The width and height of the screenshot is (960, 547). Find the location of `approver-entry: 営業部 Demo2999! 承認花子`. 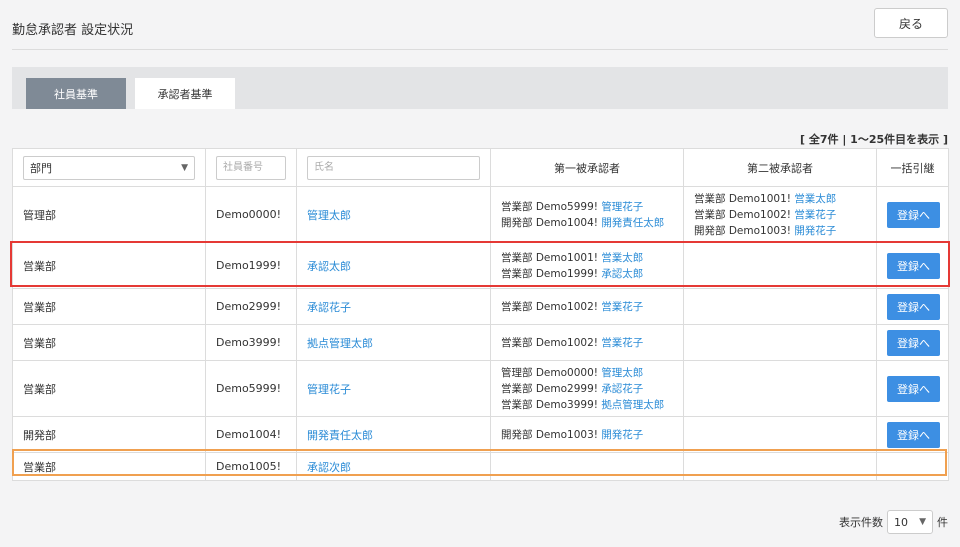

approver-entry: 営業部 Demo2999! 承認花子 is located at coordinates (587, 389).